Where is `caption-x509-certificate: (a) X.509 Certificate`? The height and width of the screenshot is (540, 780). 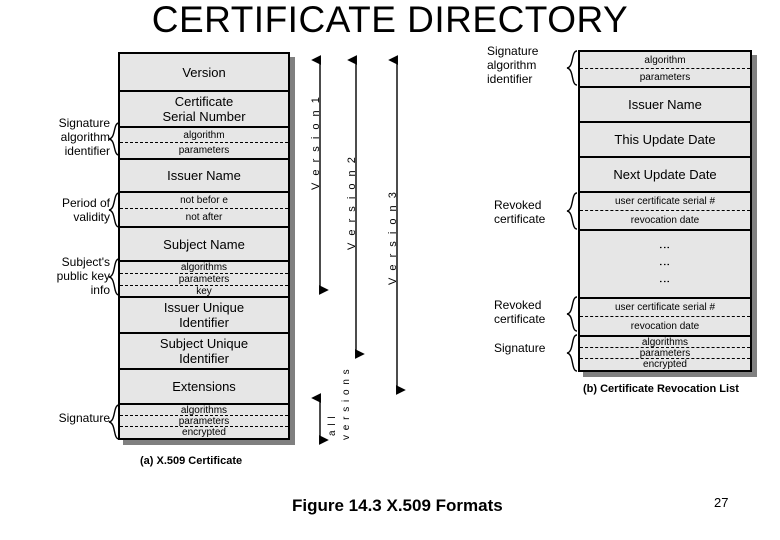
caption-x509-certificate: (a) X.509 Certificate is located at coordinates (191, 461).